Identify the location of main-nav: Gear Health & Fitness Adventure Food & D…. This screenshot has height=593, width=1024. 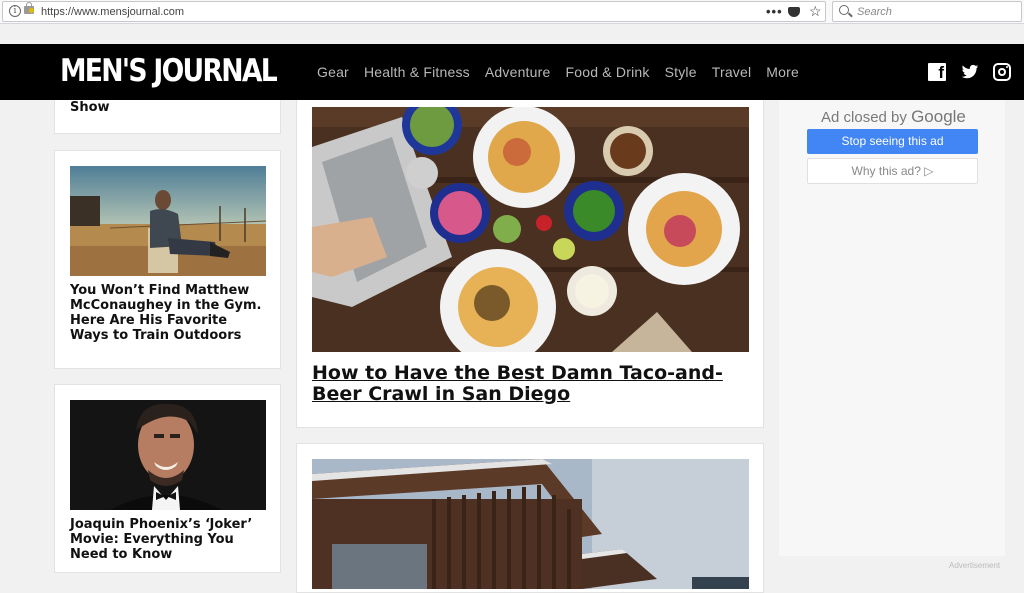
(565, 72).